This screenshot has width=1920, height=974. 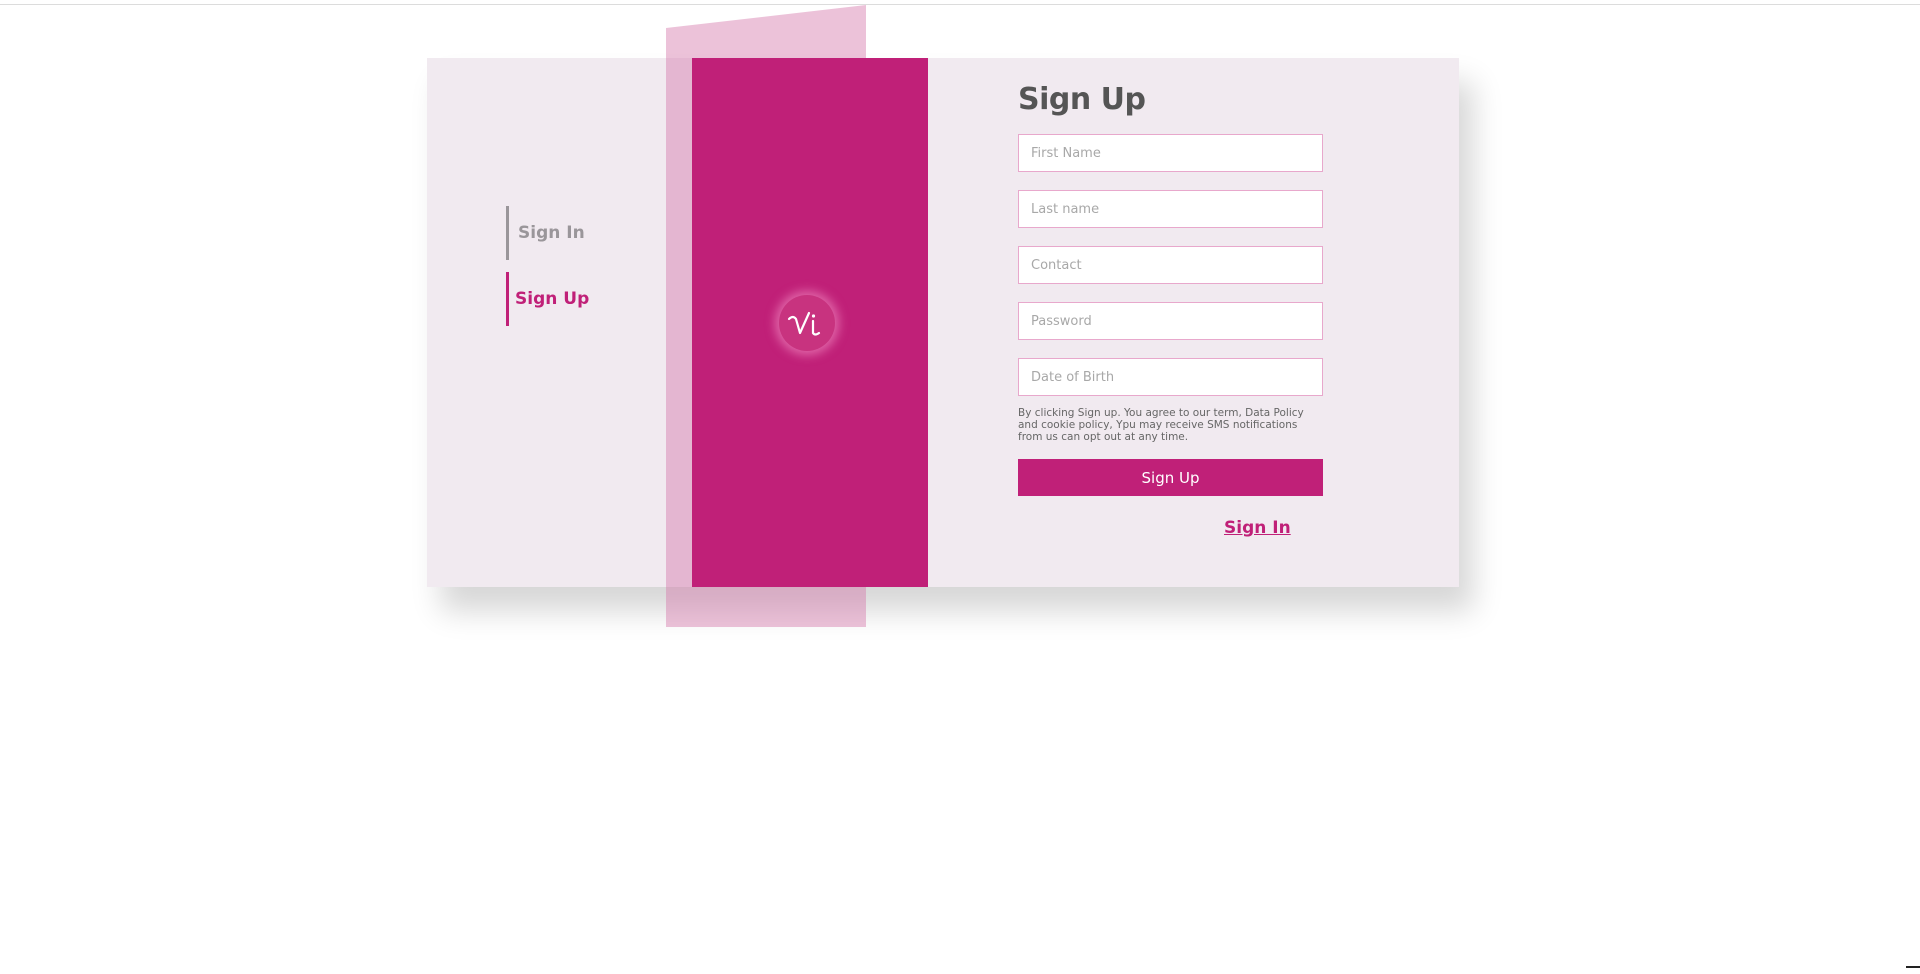 I want to click on last-name-field, so click(x=1170, y=209).